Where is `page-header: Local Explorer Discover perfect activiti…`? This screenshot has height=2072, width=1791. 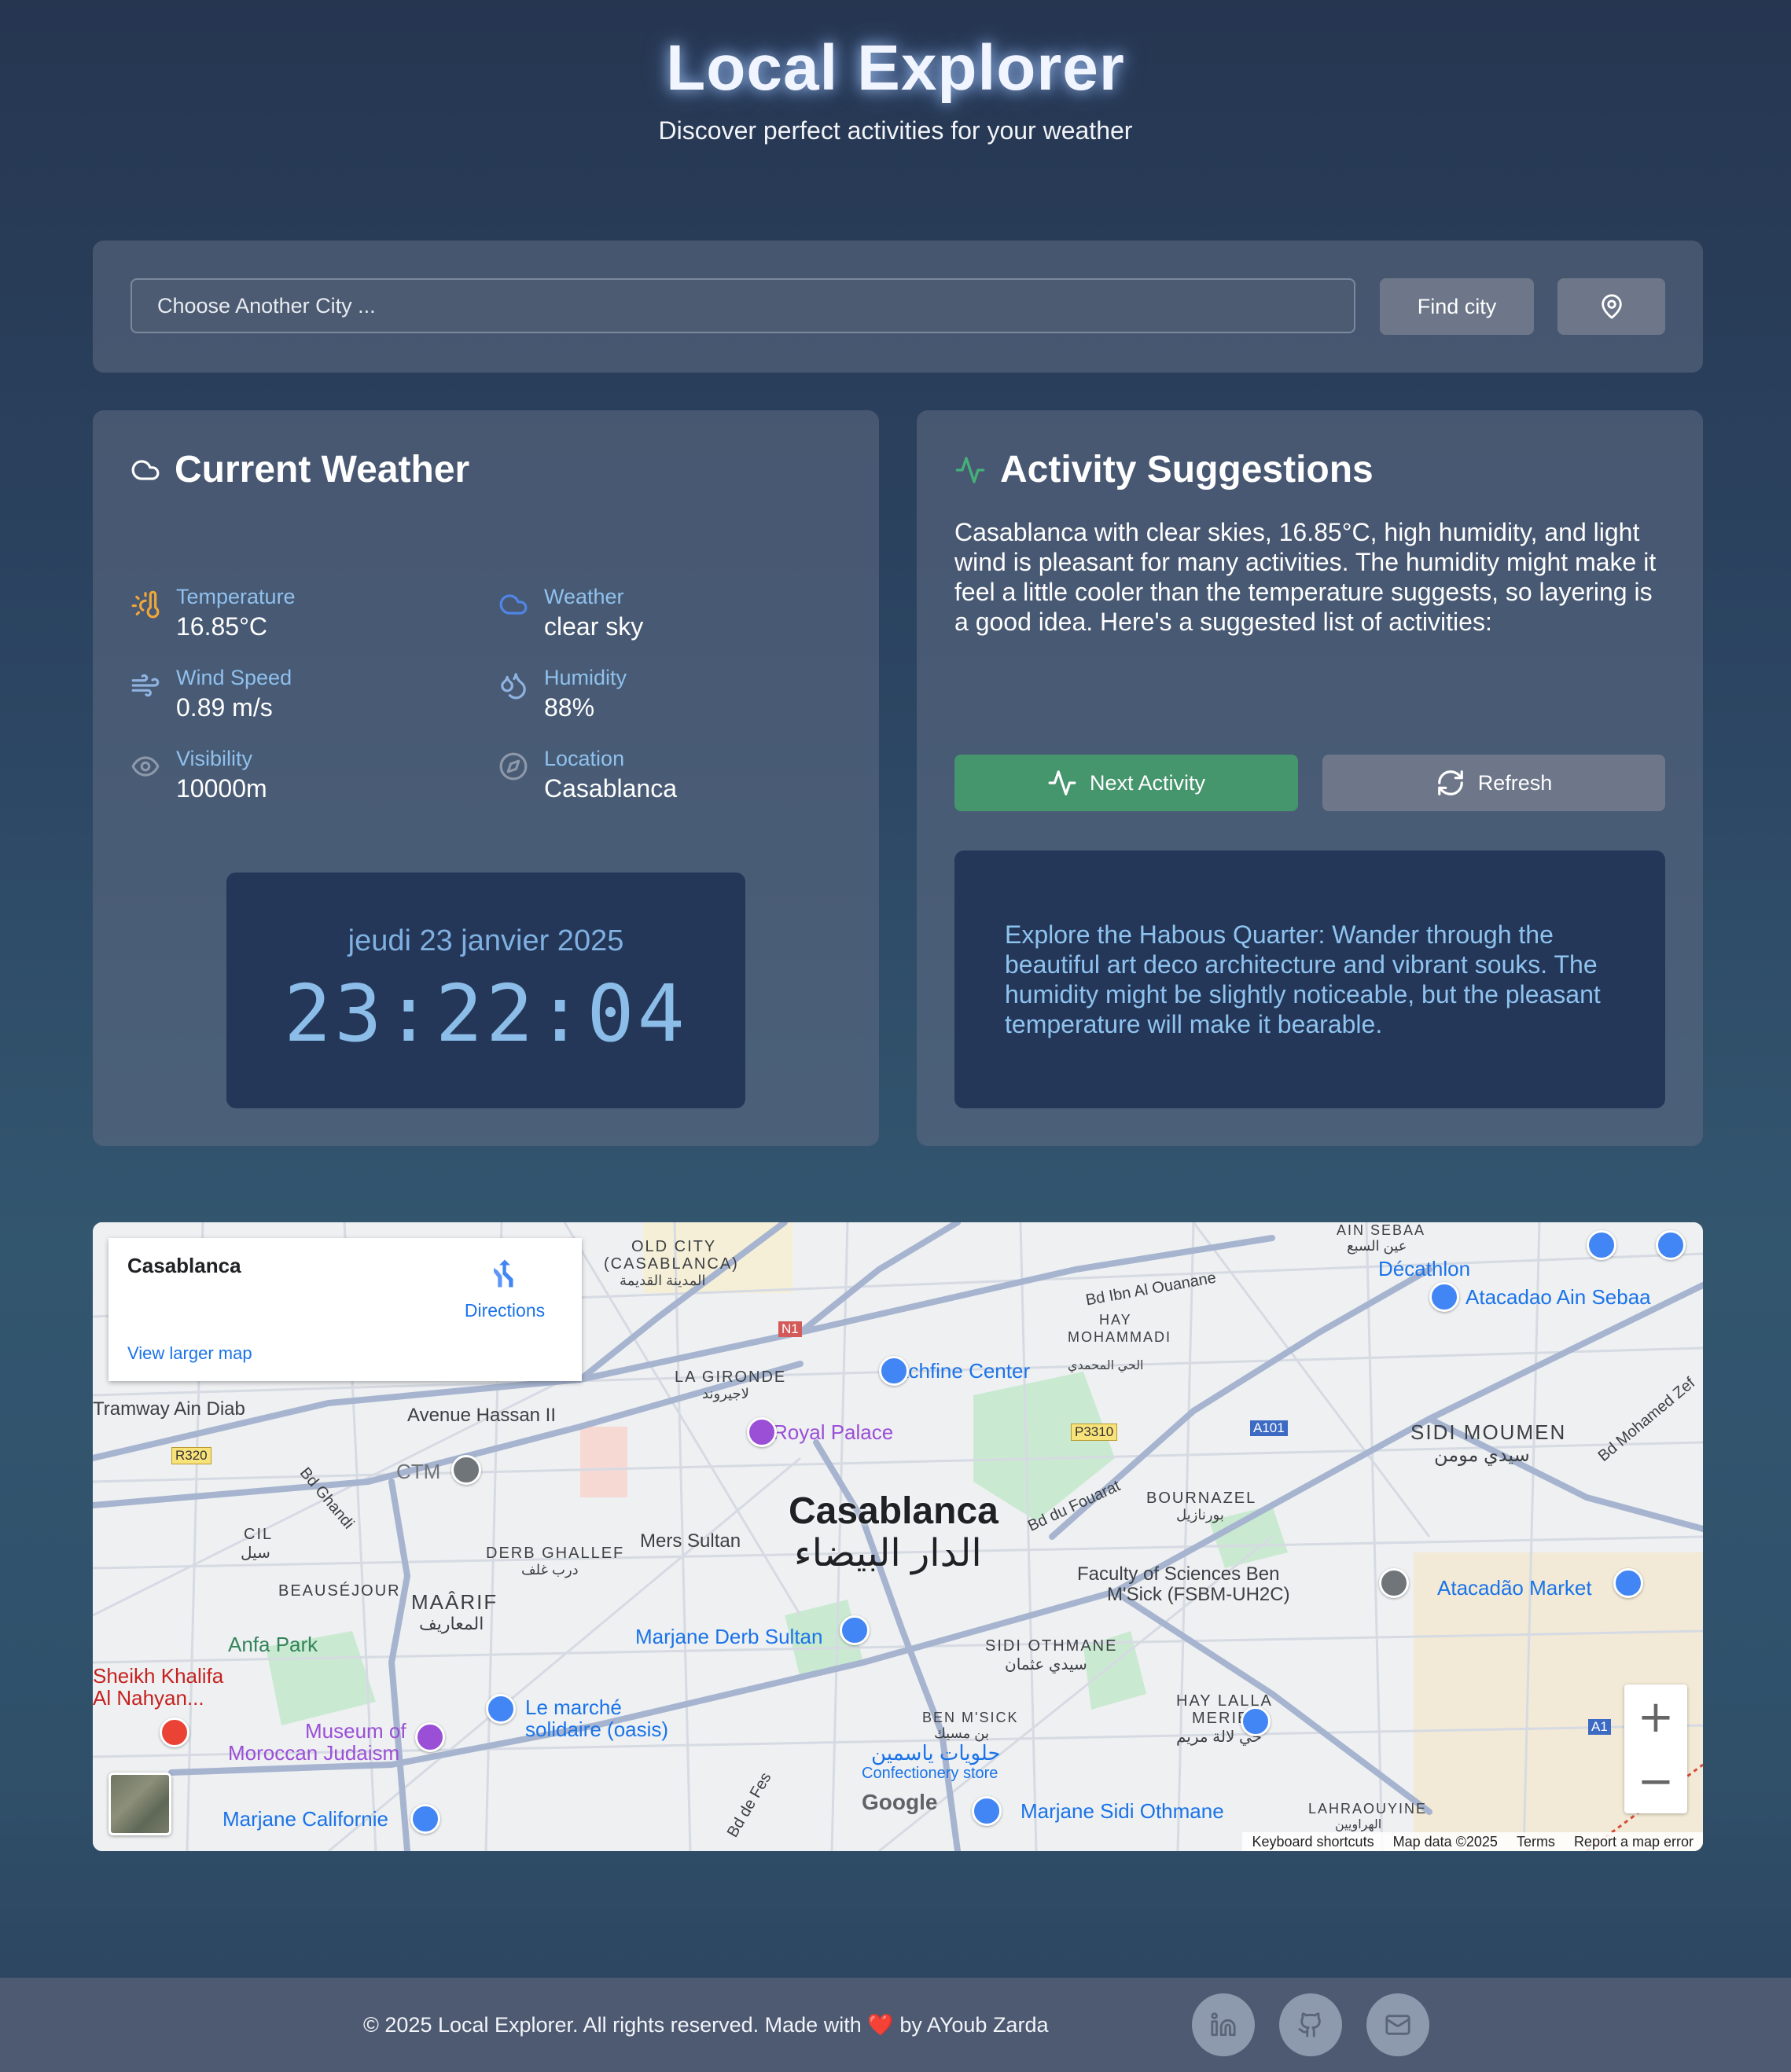 page-header: Local Explorer Discover perfect activiti… is located at coordinates (895, 88).